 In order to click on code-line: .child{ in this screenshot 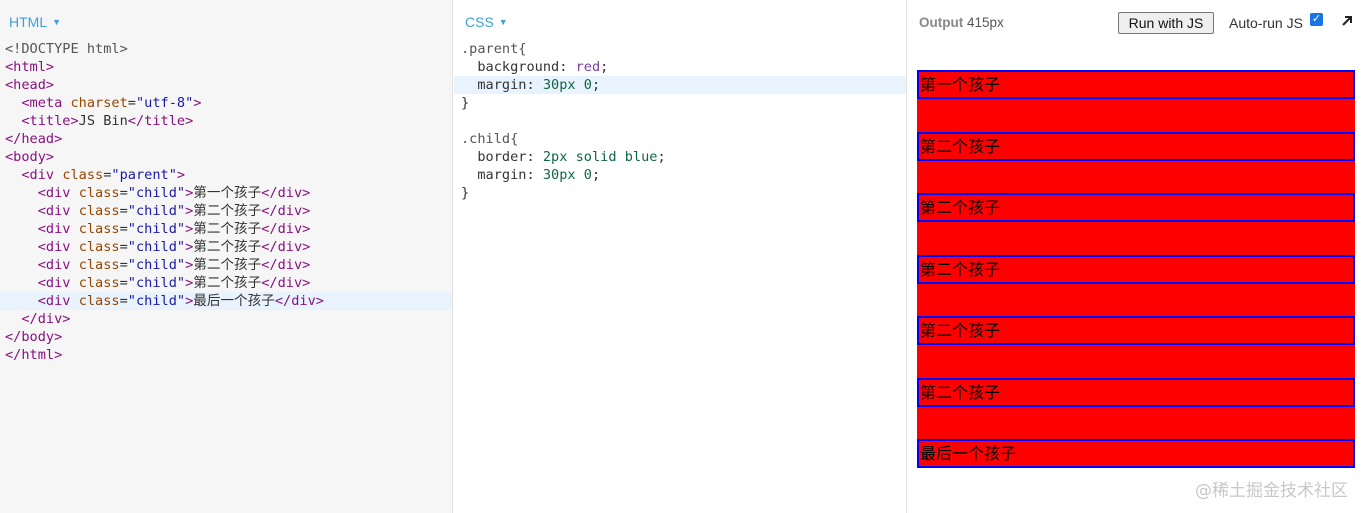, I will do `click(680, 139)`.